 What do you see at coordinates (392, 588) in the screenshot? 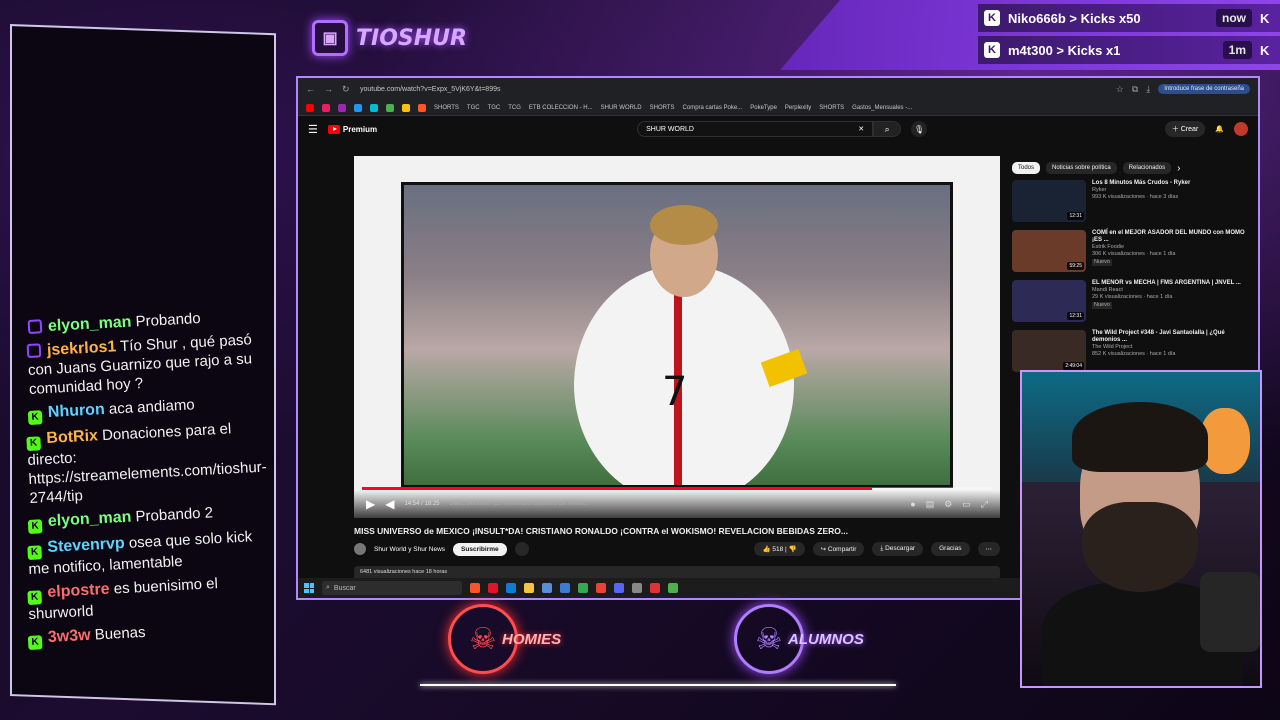
I see `taskbar-search: ⌕ Buscar` at bounding box center [392, 588].